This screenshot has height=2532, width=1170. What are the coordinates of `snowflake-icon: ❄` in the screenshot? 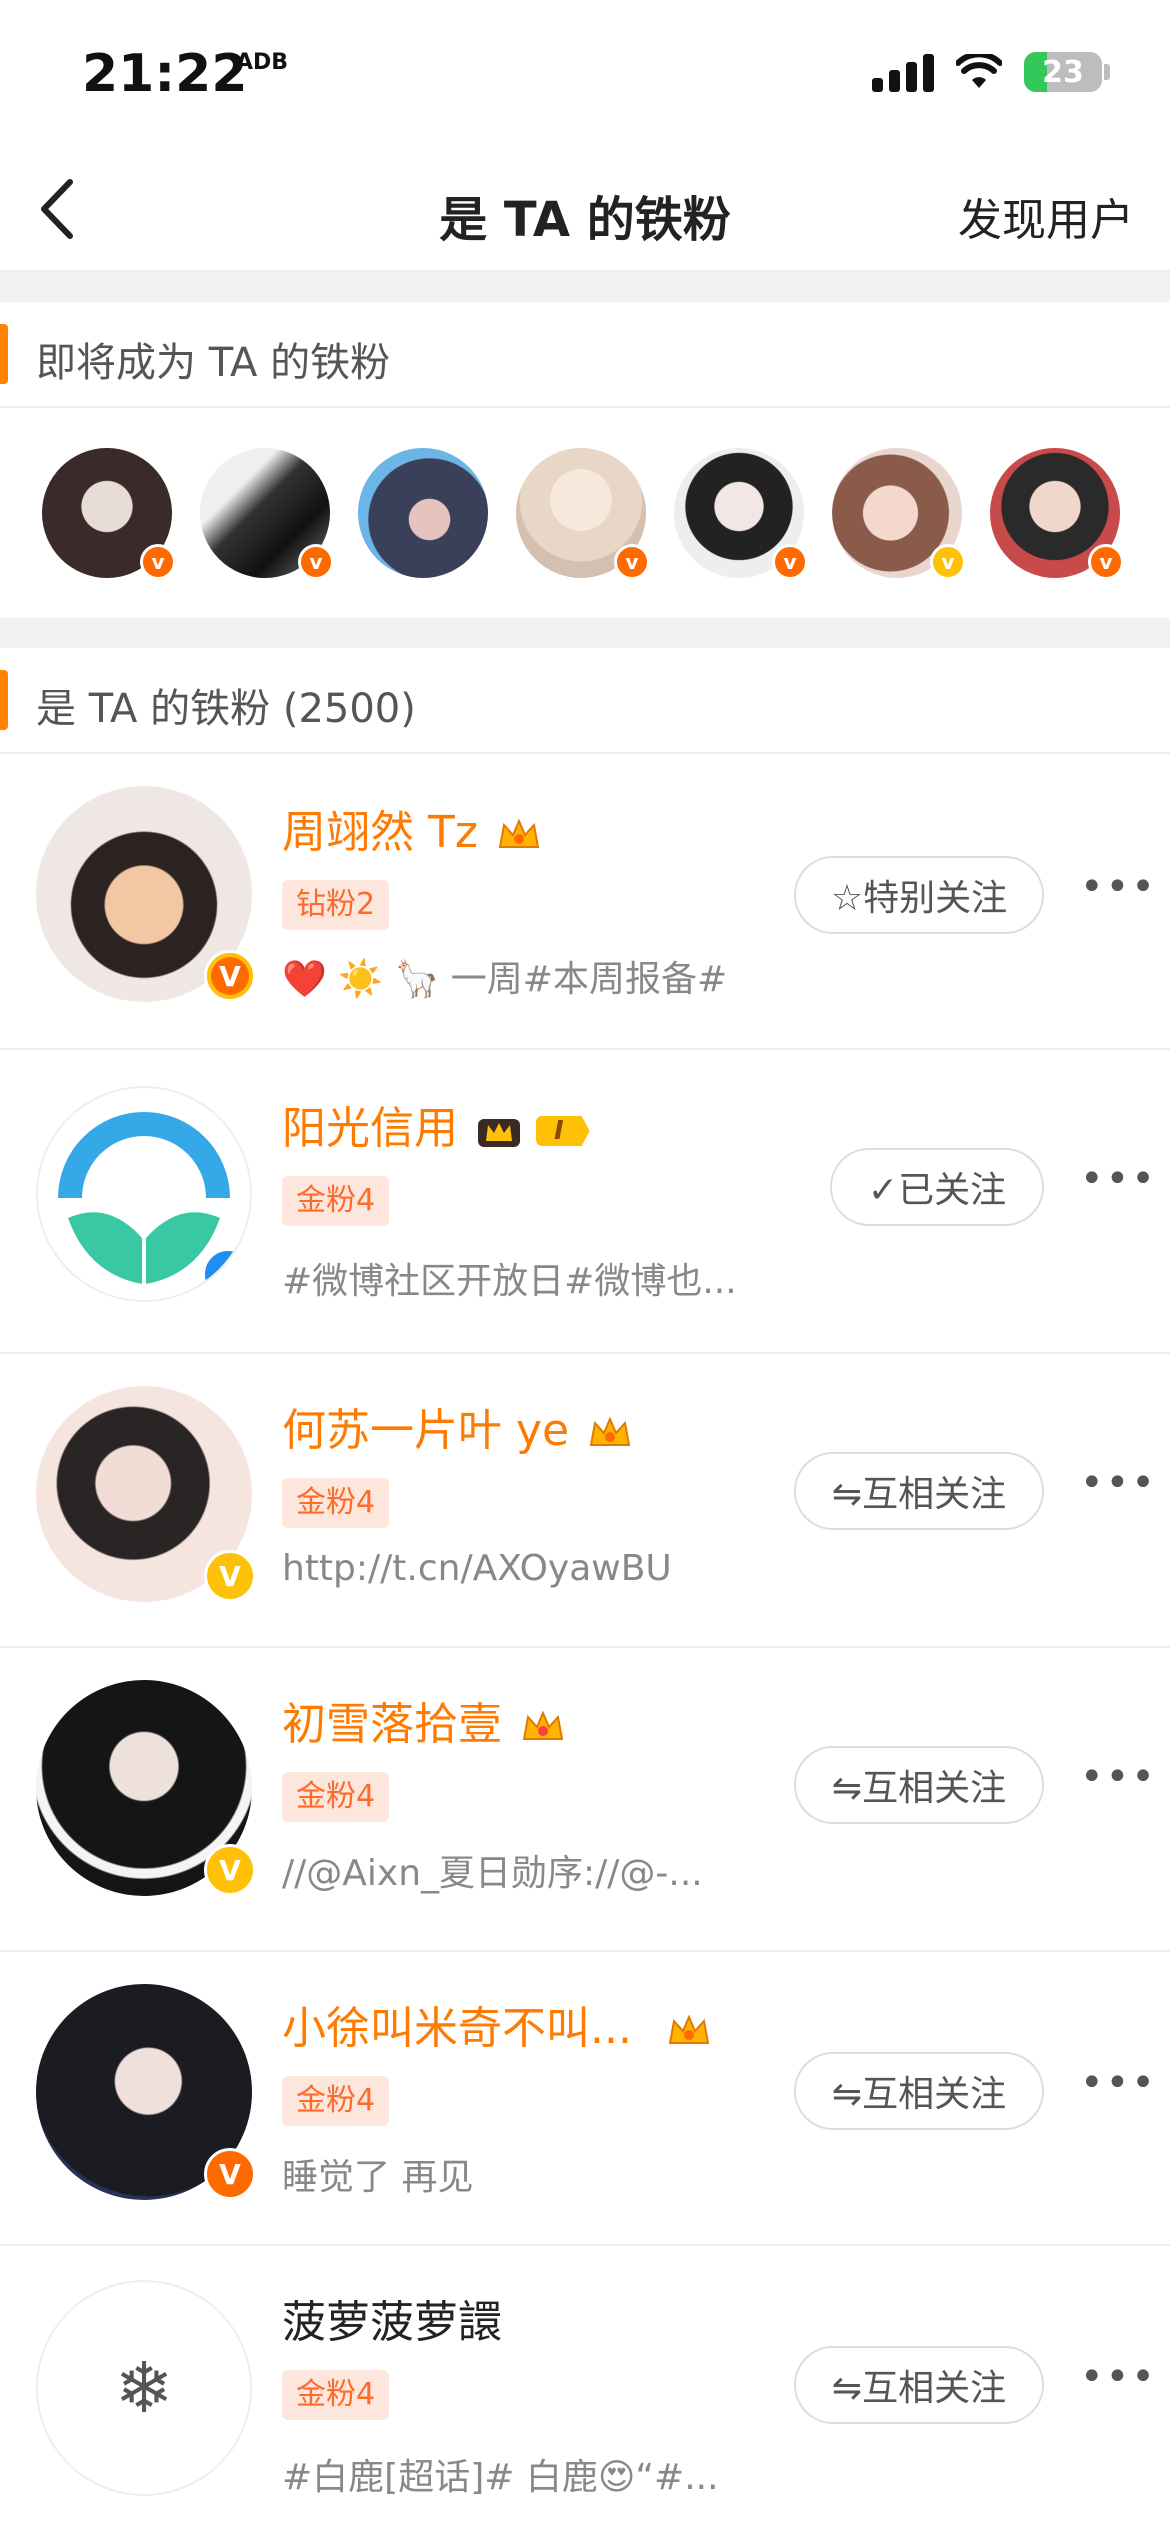 It's located at (144, 2388).